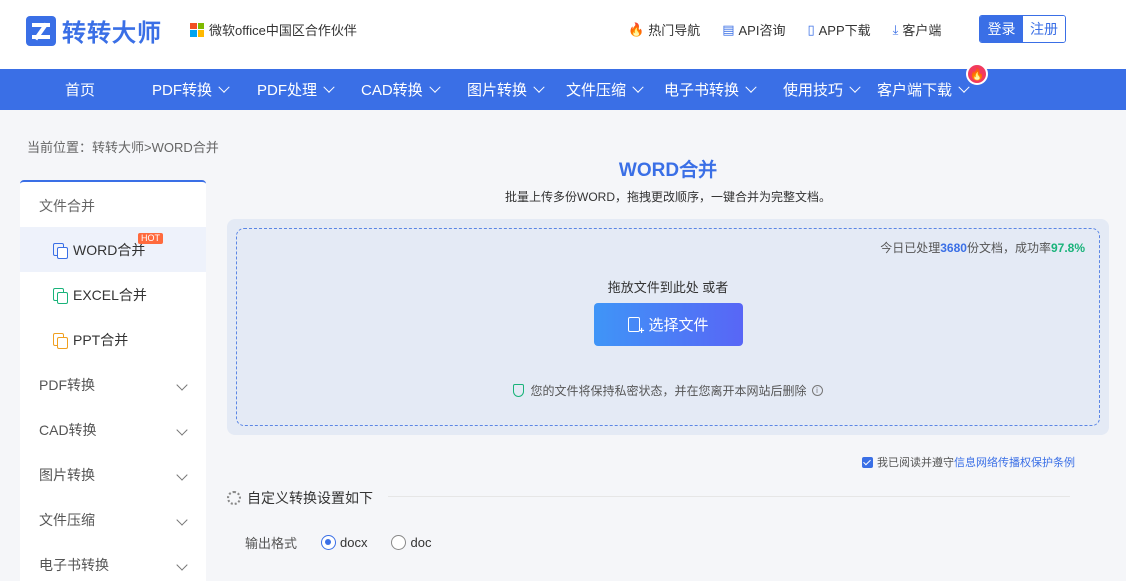 The height and width of the screenshot is (581, 1126). I want to click on top-link-hot-nav: 🔥 热门导航, so click(664, 29).